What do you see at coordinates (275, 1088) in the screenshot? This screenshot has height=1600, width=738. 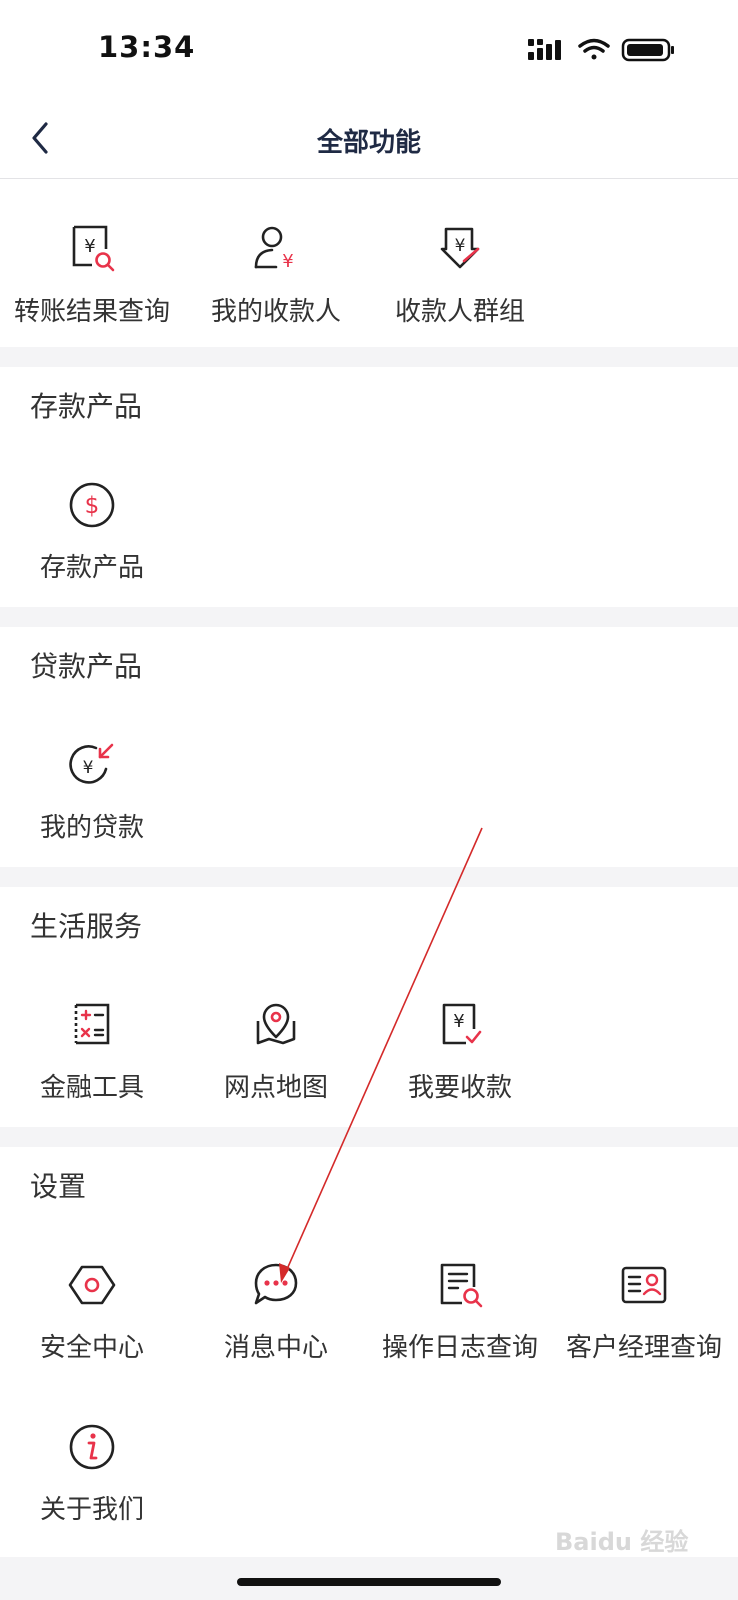 I see `item-label: 网点地图` at bounding box center [275, 1088].